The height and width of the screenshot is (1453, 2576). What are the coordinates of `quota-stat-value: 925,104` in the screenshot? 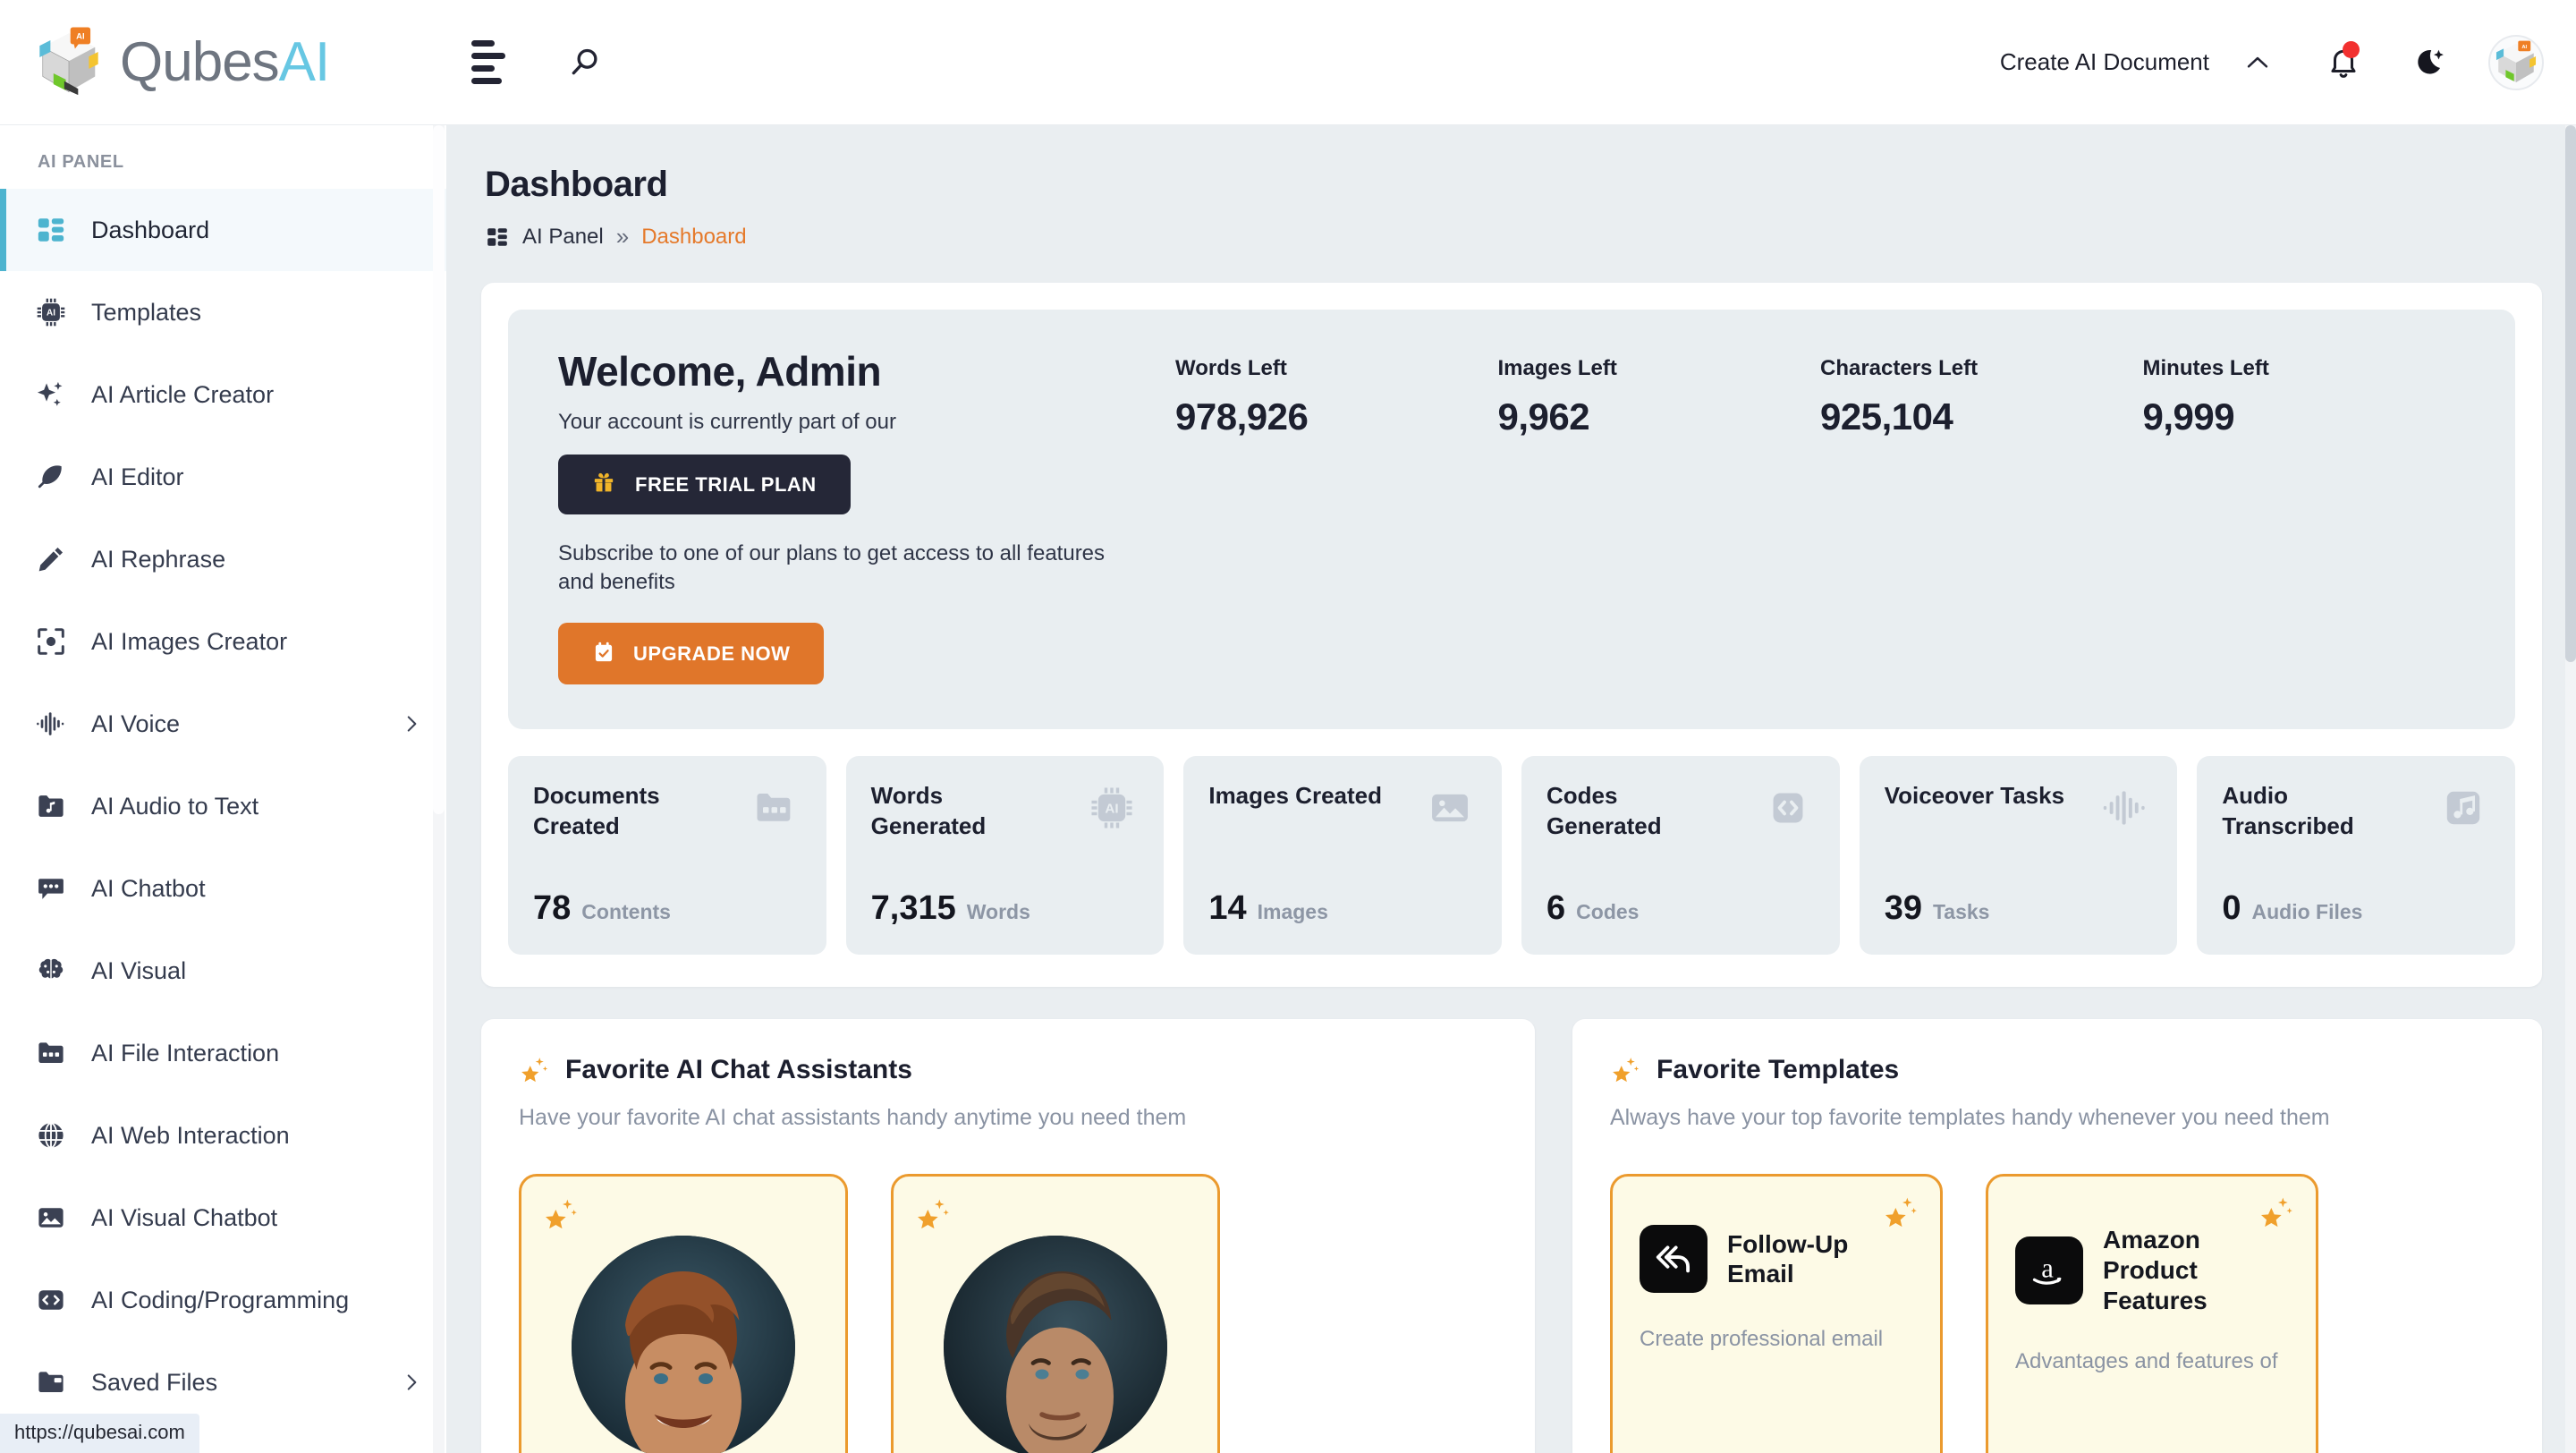 It's located at (1886, 416).